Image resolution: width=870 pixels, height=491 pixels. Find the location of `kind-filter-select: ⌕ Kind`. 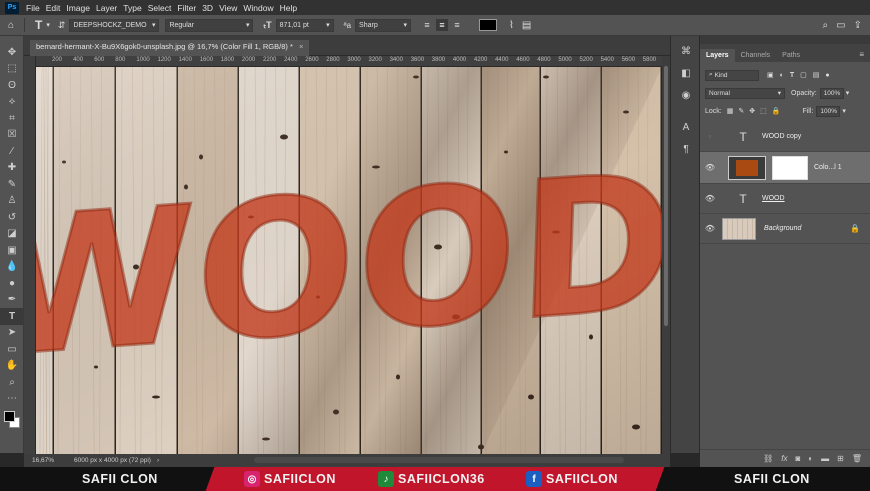

kind-filter-select: ⌕ Kind is located at coordinates (732, 75).